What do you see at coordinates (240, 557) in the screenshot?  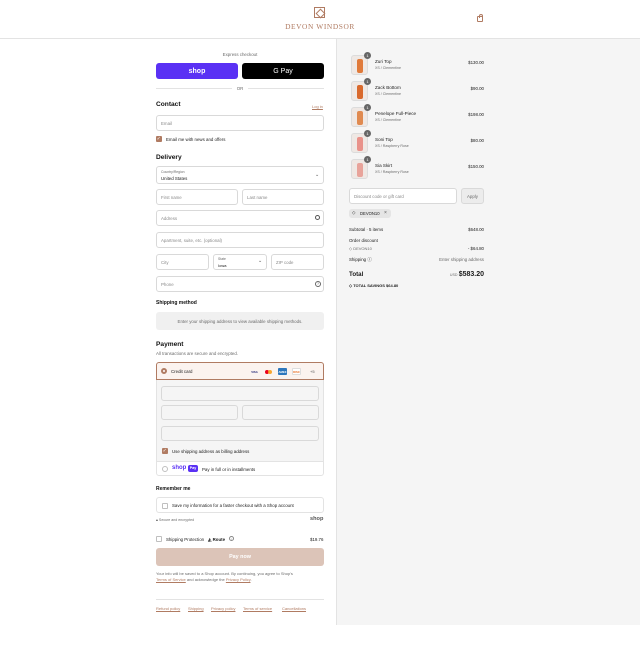 I see `pay-now-button: Pay now` at bounding box center [240, 557].